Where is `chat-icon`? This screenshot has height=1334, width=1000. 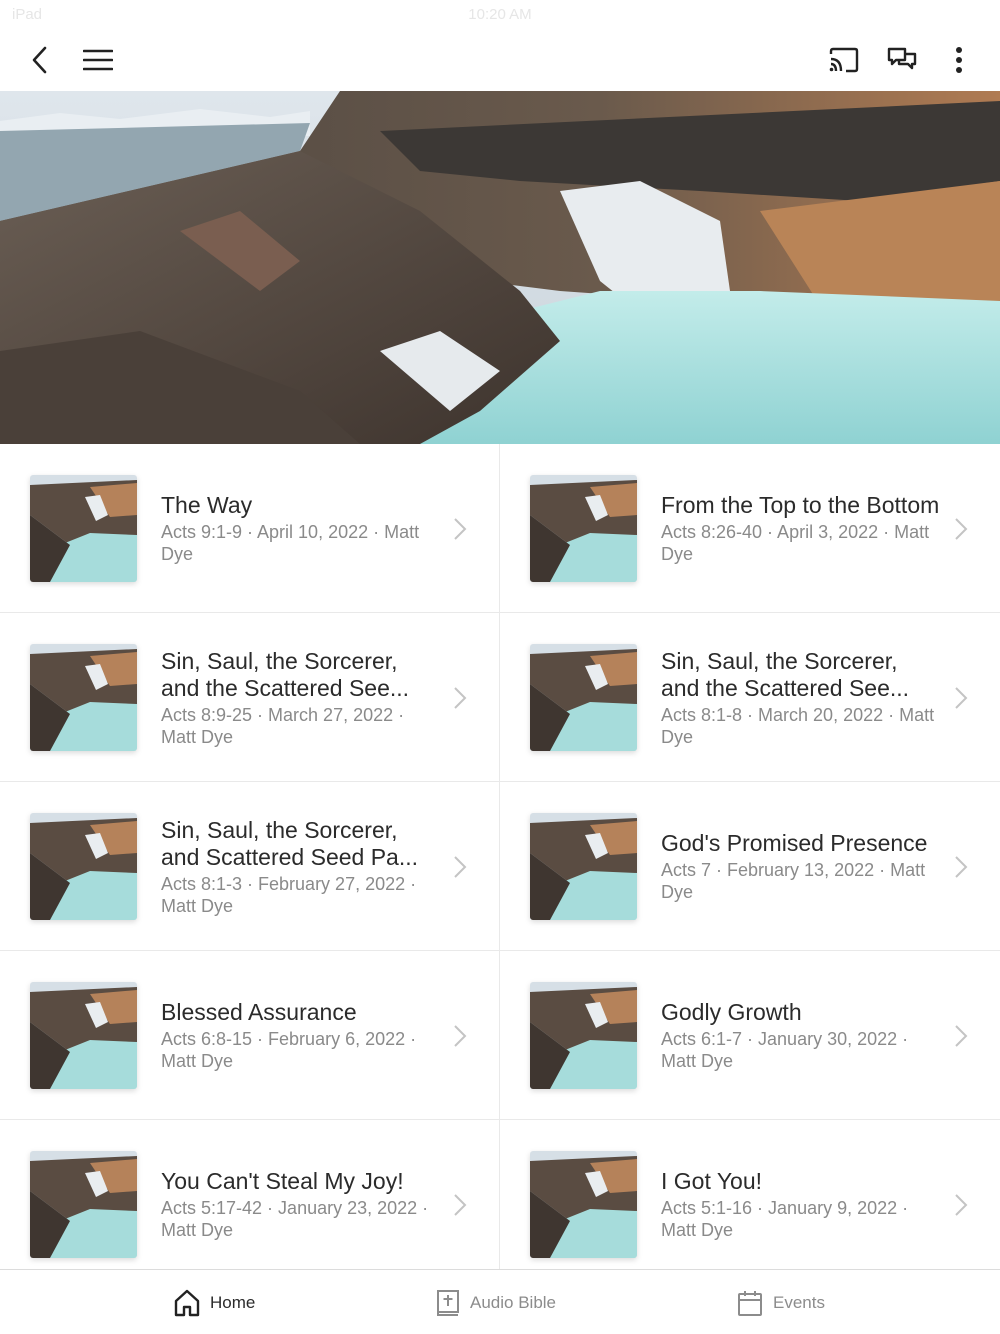 chat-icon is located at coordinates (902, 58).